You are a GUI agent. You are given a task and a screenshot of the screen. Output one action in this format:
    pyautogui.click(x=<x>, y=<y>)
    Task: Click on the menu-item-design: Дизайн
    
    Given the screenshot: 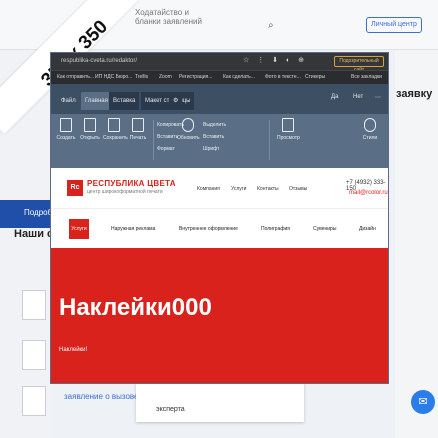 What is the action you would take?
    pyautogui.click(x=367, y=229)
    